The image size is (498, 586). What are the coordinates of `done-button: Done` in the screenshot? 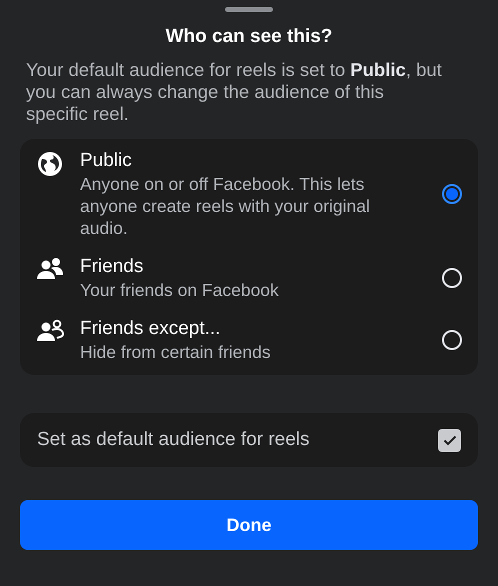 It's located at (249, 525).